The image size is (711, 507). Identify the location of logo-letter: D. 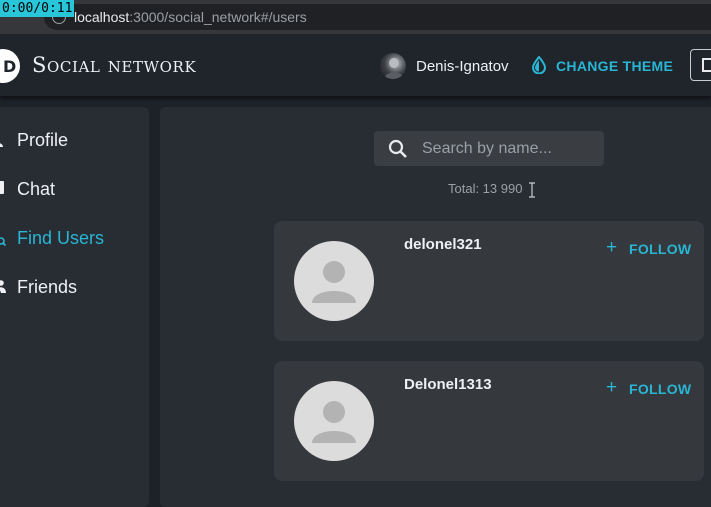
(10, 66).